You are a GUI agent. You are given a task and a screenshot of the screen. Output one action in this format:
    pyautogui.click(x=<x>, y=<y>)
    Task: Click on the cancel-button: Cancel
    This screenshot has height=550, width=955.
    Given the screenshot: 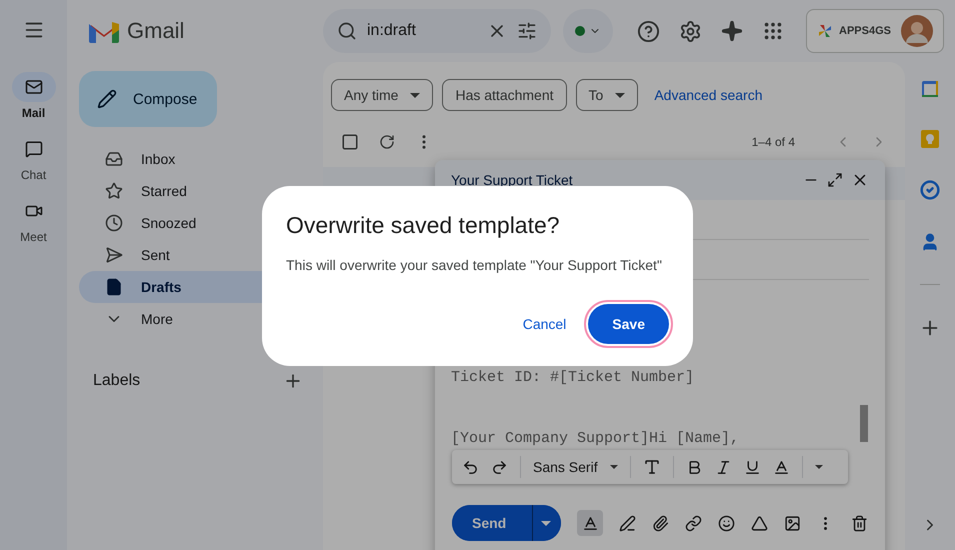 What is the action you would take?
    pyautogui.click(x=544, y=324)
    